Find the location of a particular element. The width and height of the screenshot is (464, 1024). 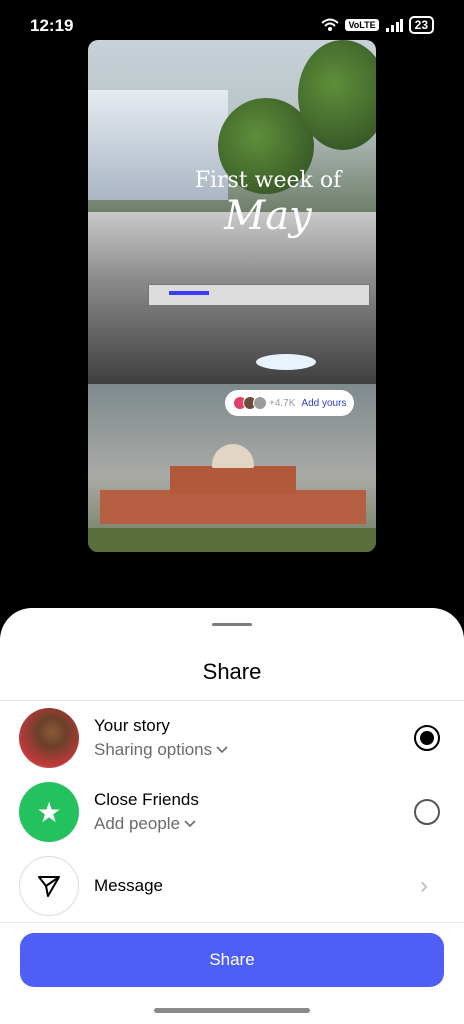

tomb-image is located at coordinates (233, 484).